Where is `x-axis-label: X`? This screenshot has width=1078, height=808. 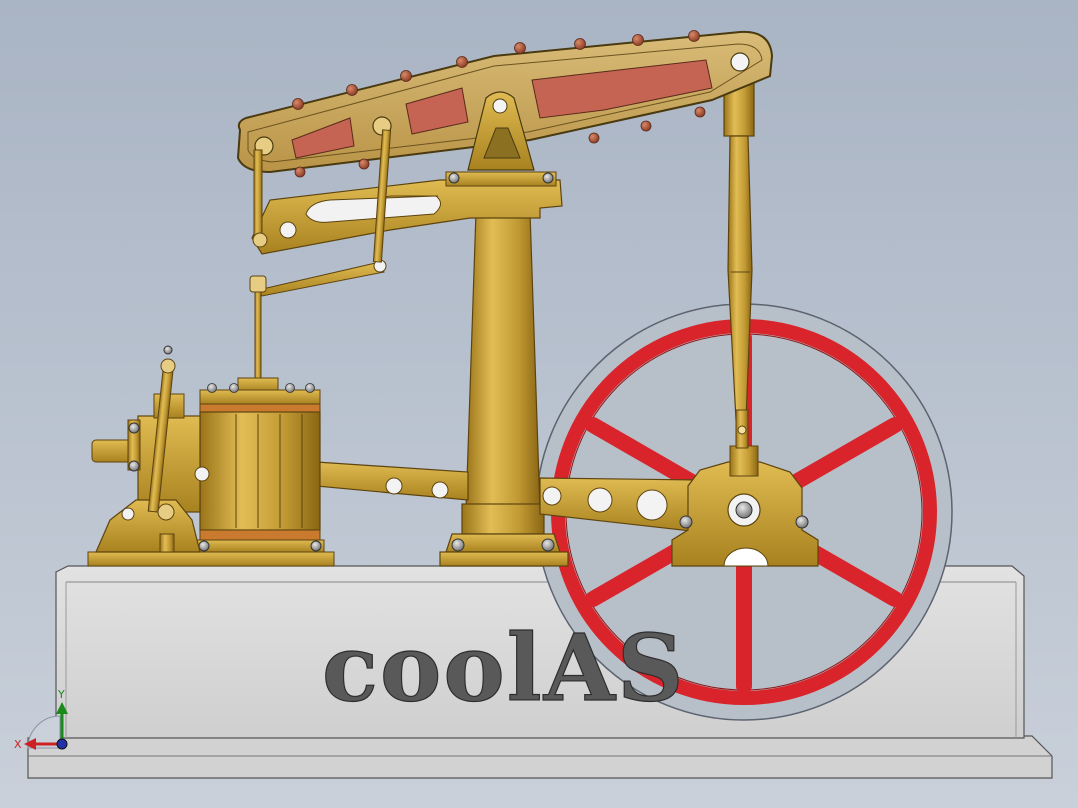 x-axis-label: X is located at coordinates (18, 744).